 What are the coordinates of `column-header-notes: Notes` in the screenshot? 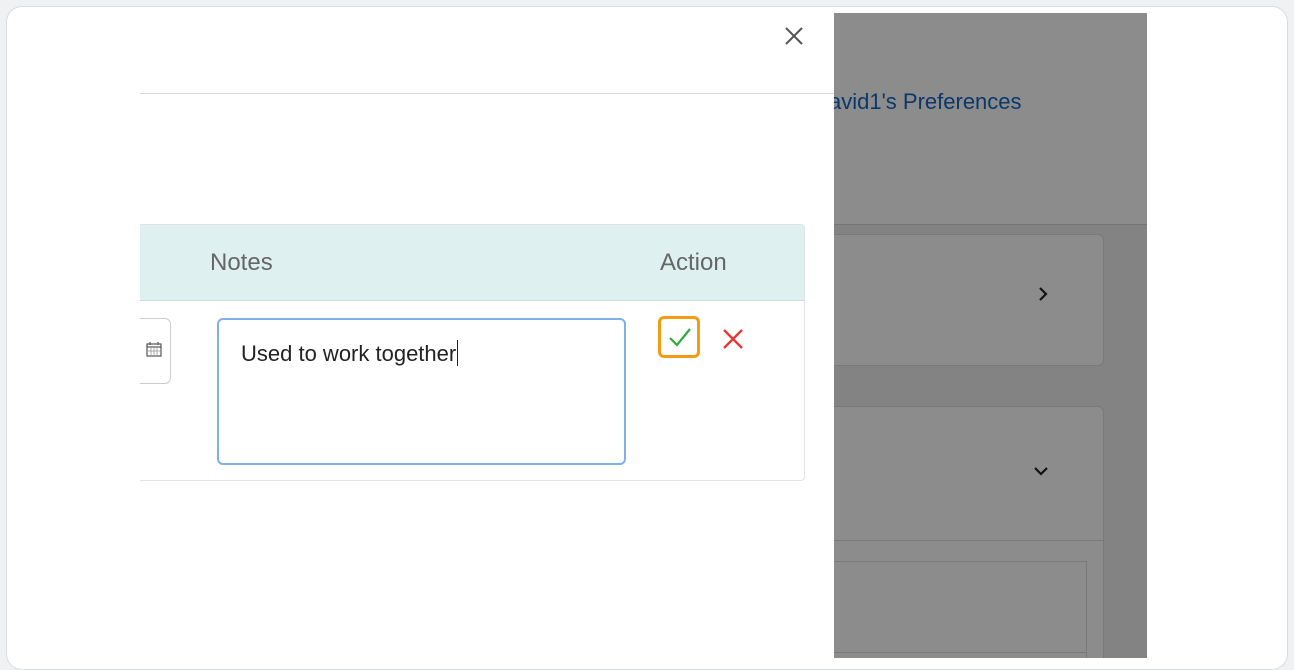 It's located at (241, 262).